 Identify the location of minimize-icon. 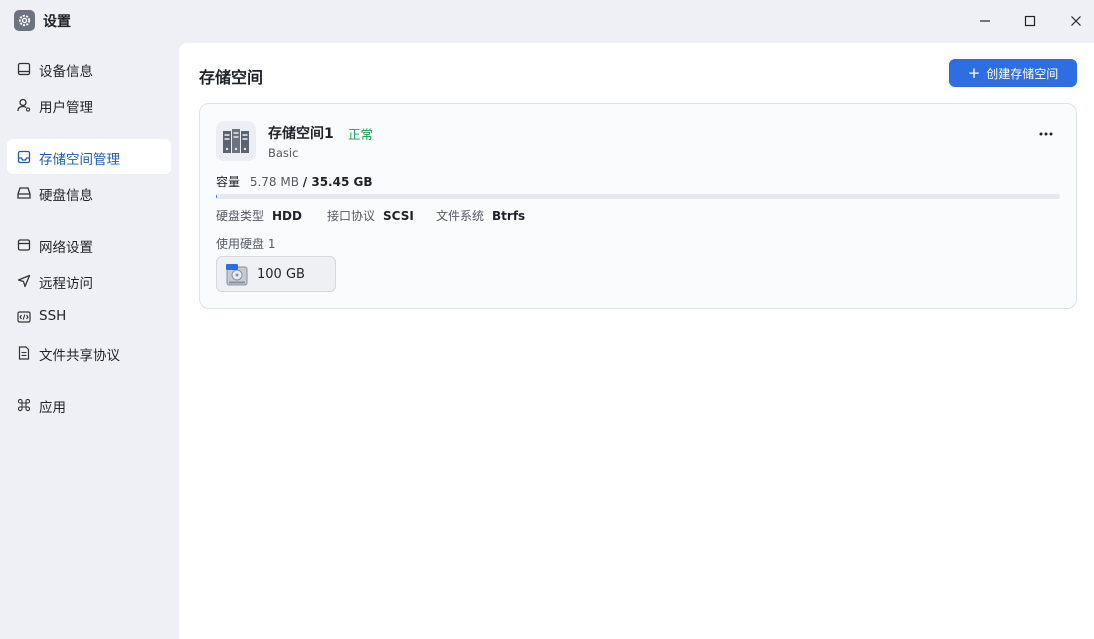
(985, 21).